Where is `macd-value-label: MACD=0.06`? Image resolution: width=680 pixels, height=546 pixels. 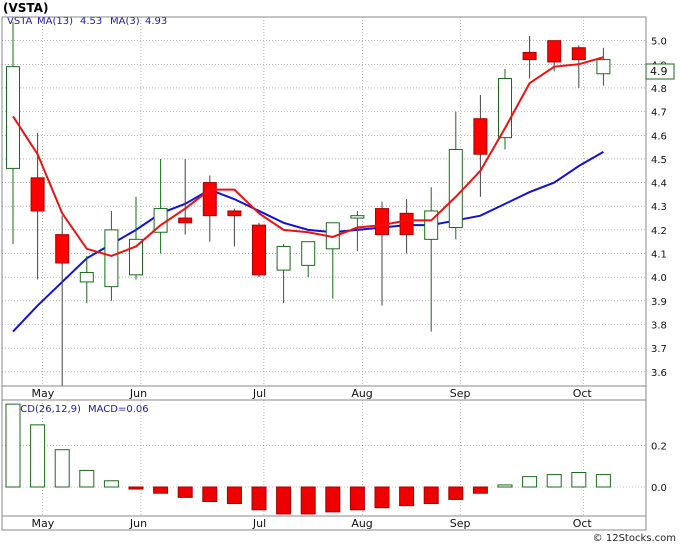
macd-value-label: MACD=0.06 is located at coordinates (118, 409).